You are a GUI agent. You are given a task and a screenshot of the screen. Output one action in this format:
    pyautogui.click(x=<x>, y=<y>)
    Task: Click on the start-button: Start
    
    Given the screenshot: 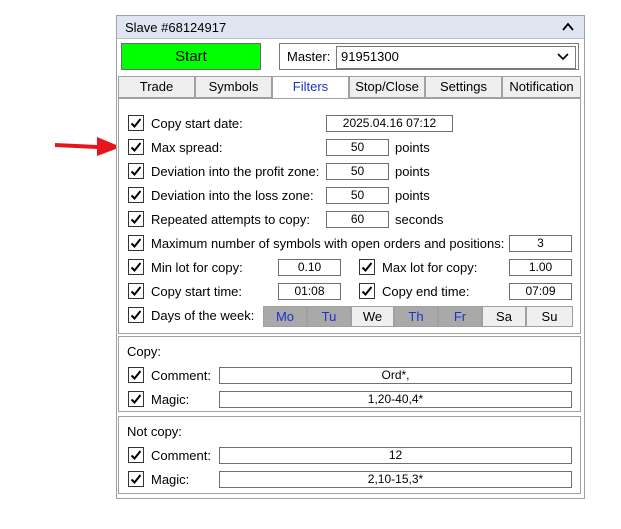 What is the action you would take?
    pyautogui.click(x=191, y=56)
    